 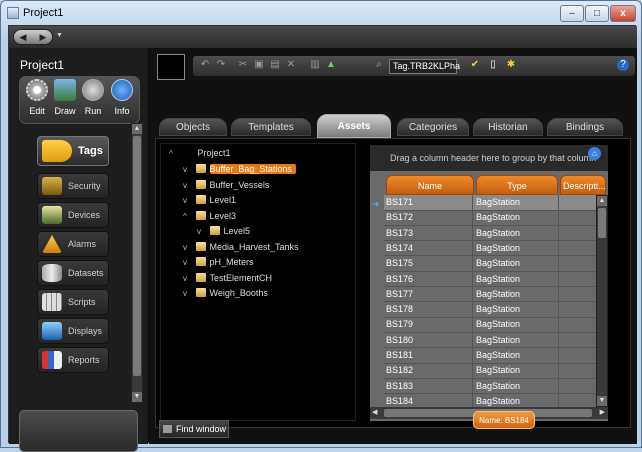 I want to click on table-row: BS173 BagStation, so click(x=494, y=233).